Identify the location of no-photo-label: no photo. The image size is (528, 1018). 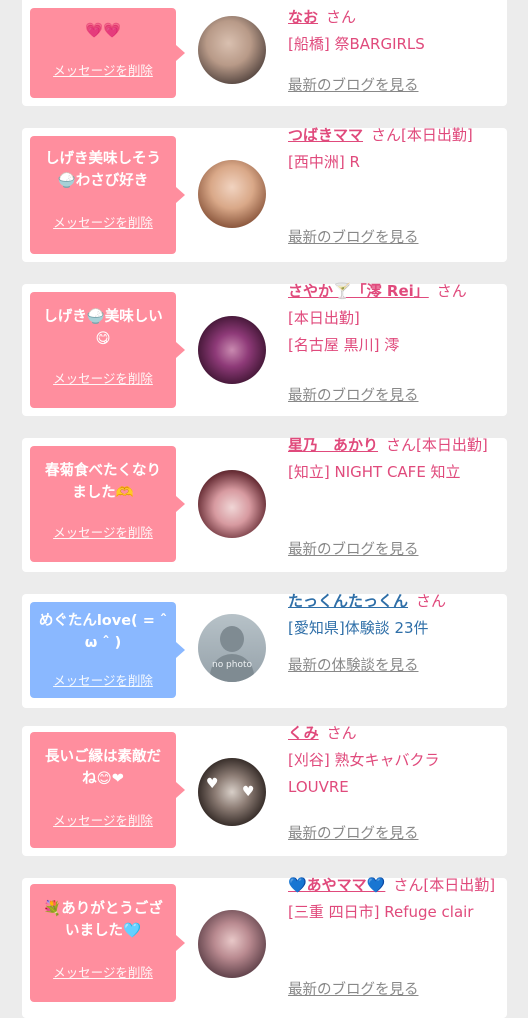
(232, 665).